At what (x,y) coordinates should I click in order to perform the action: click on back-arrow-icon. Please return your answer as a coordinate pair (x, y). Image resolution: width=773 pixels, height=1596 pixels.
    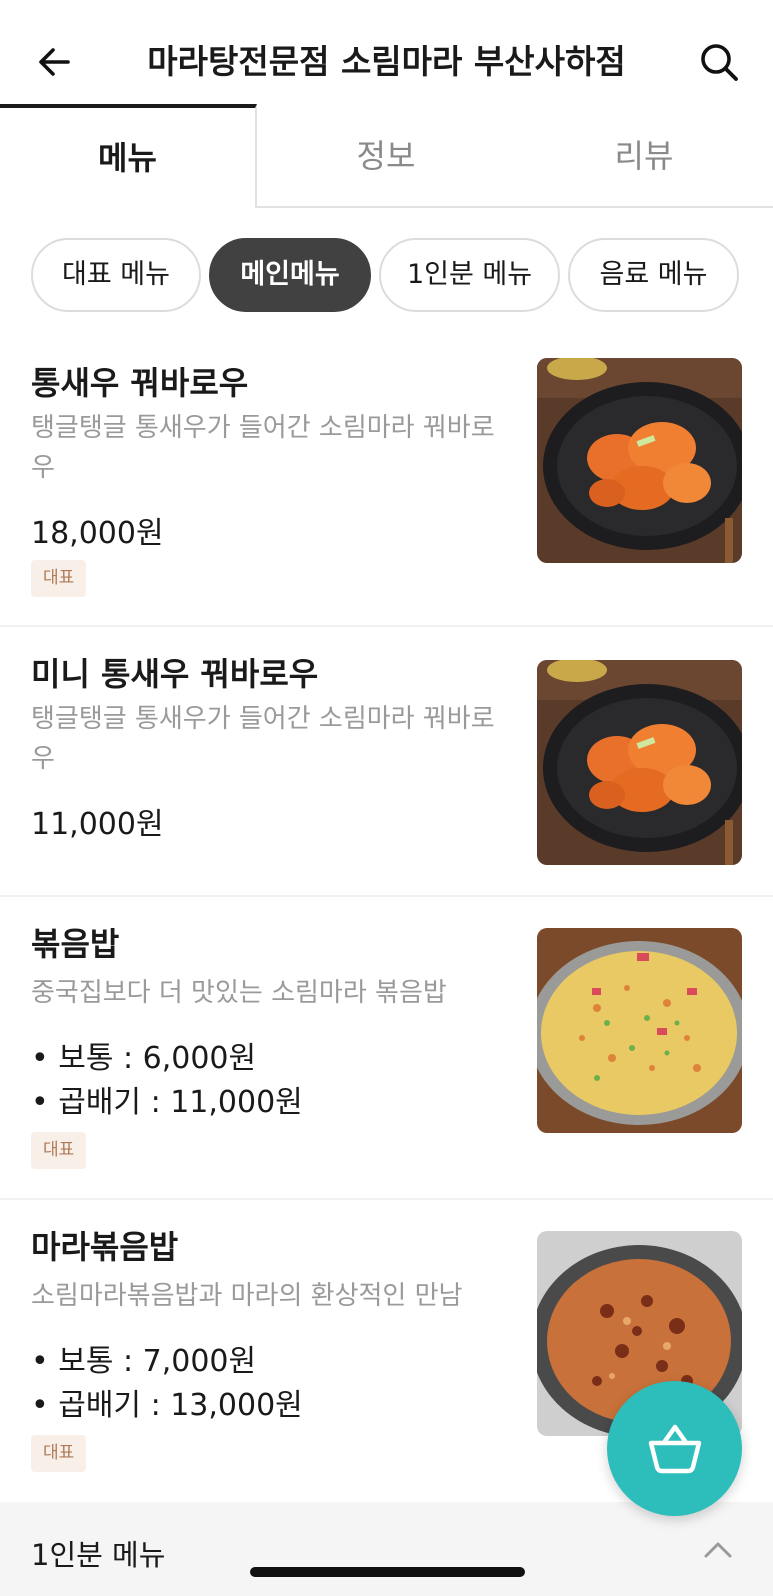
    Looking at the image, I should click on (54, 62).